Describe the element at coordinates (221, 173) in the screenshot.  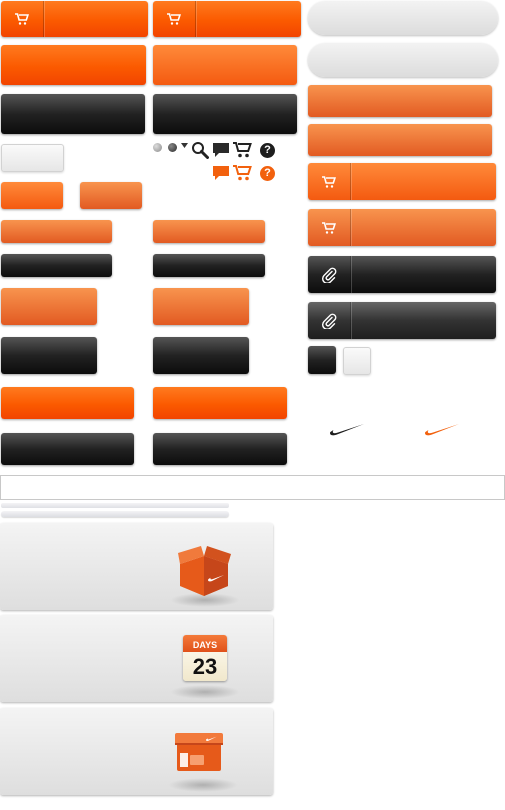
I see `comment-icon-orange` at that location.